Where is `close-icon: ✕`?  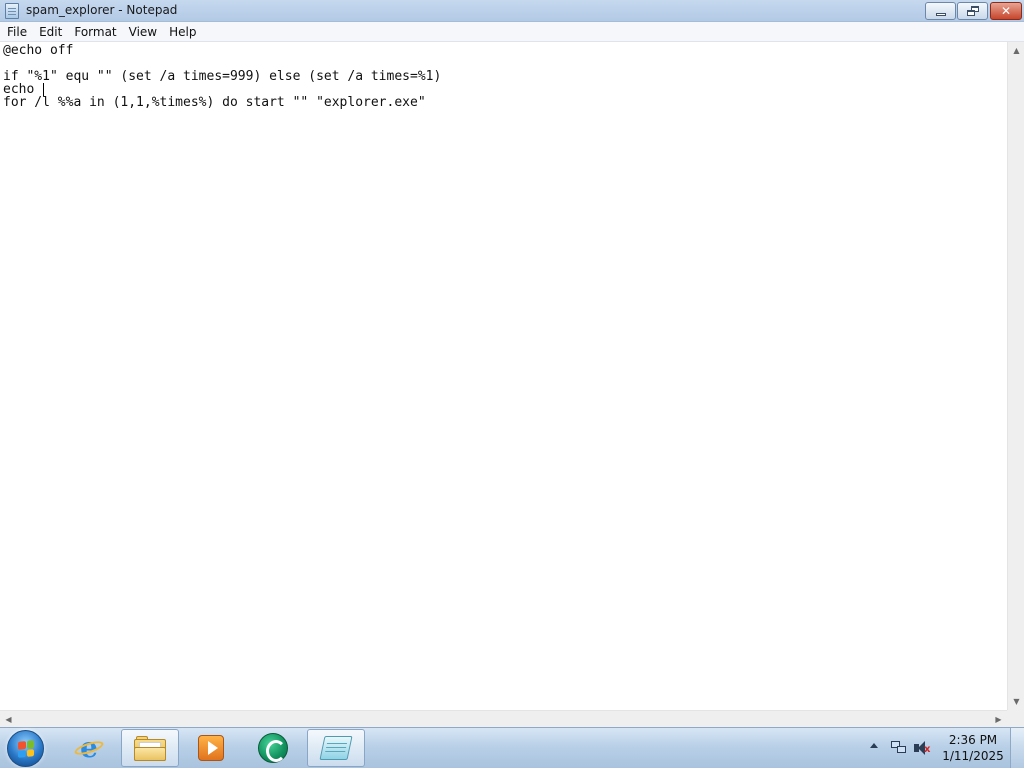 close-icon: ✕ is located at coordinates (1006, 11).